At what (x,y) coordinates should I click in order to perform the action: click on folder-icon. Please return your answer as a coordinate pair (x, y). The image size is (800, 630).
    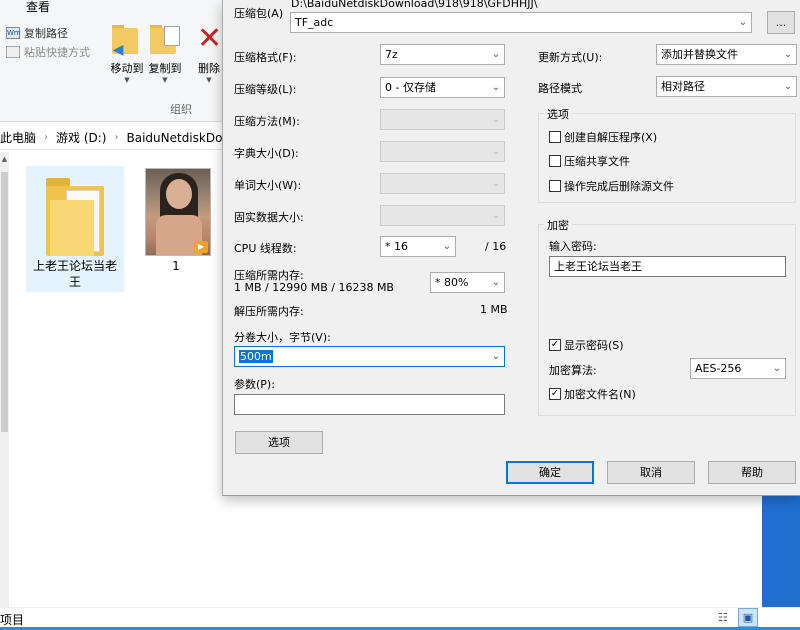
    Looking at the image, I should click on (76, 217).